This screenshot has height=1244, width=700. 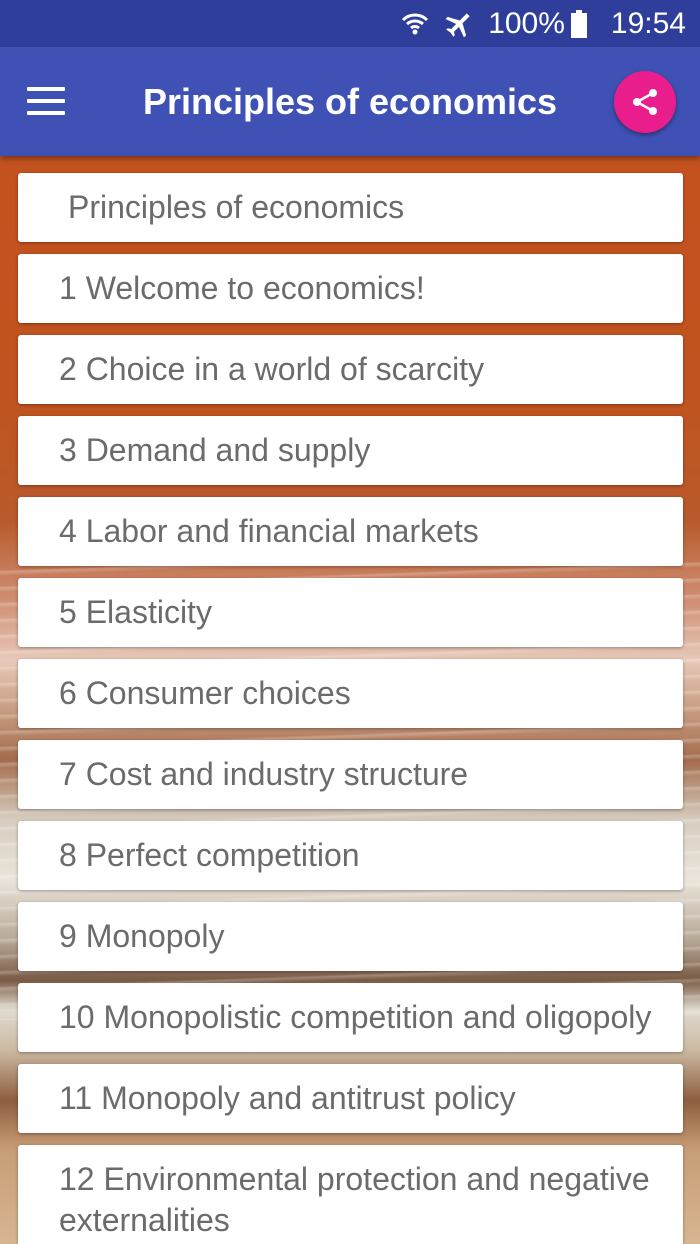 I want to click on app-title: Principles of economics, so click(x=350, y=101).